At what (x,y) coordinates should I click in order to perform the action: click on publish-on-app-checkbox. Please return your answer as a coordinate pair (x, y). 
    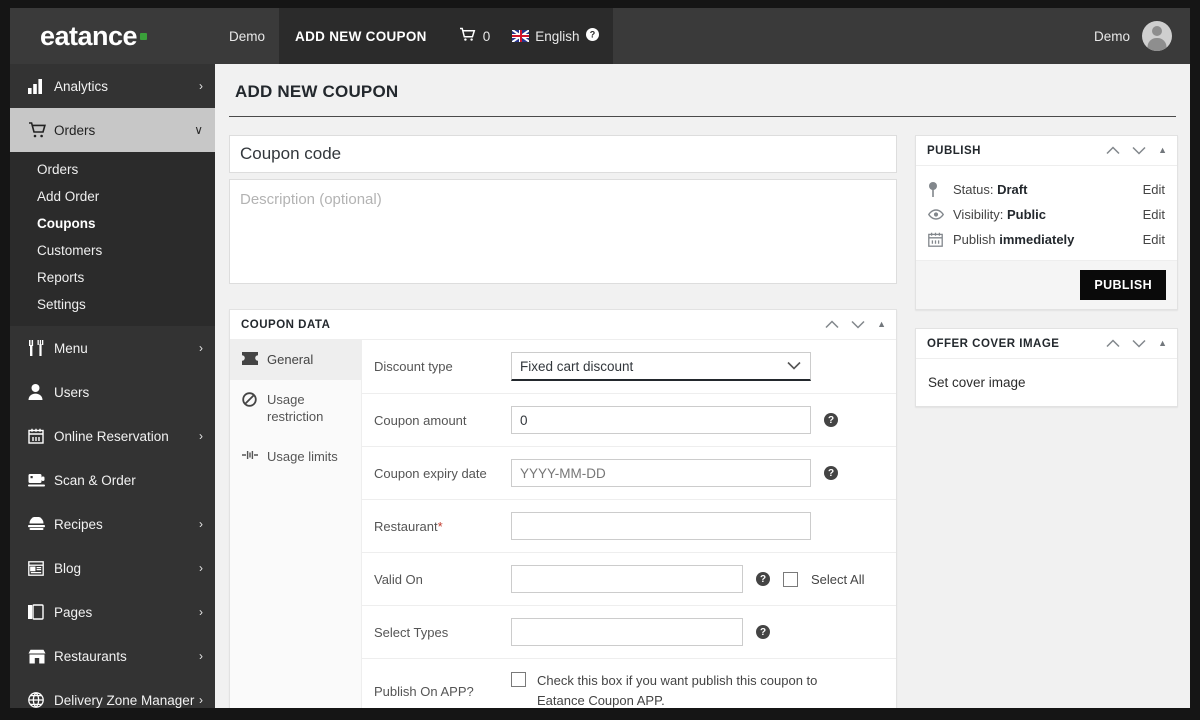
    Looking at the image, I should click on (518, 679).